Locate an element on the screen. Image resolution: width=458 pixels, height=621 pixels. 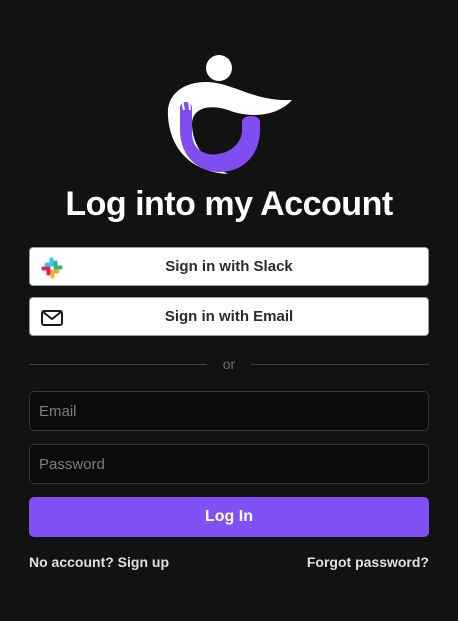
sign-in-email-button: Sign in with Email is located at coordinates (229, 316).